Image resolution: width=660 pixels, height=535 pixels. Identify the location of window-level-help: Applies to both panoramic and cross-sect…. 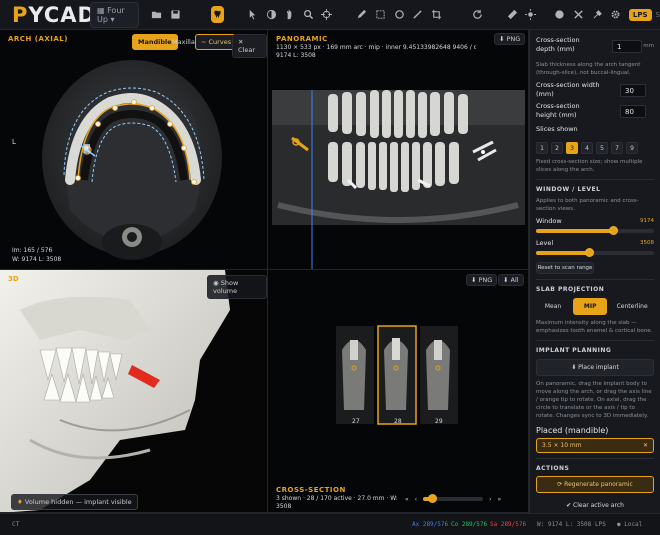
(587, 205).